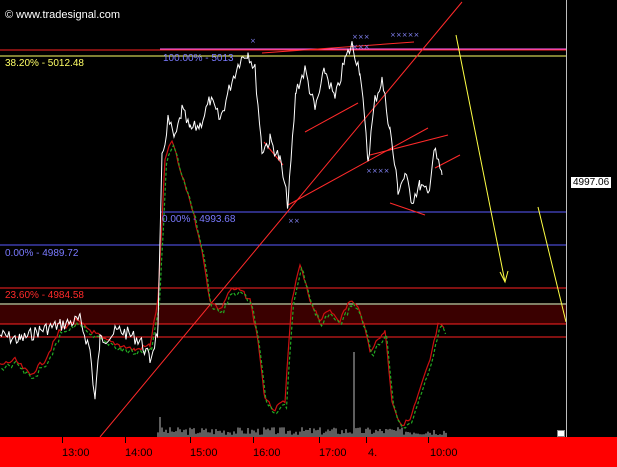 Image resolution: width=617 pixels, height=467 pixels. What do you see at coordinates (44, 63) in the screenshot?
I see `level-label-382: 38.20% - 5012.48` at bounding box center [44, 63].